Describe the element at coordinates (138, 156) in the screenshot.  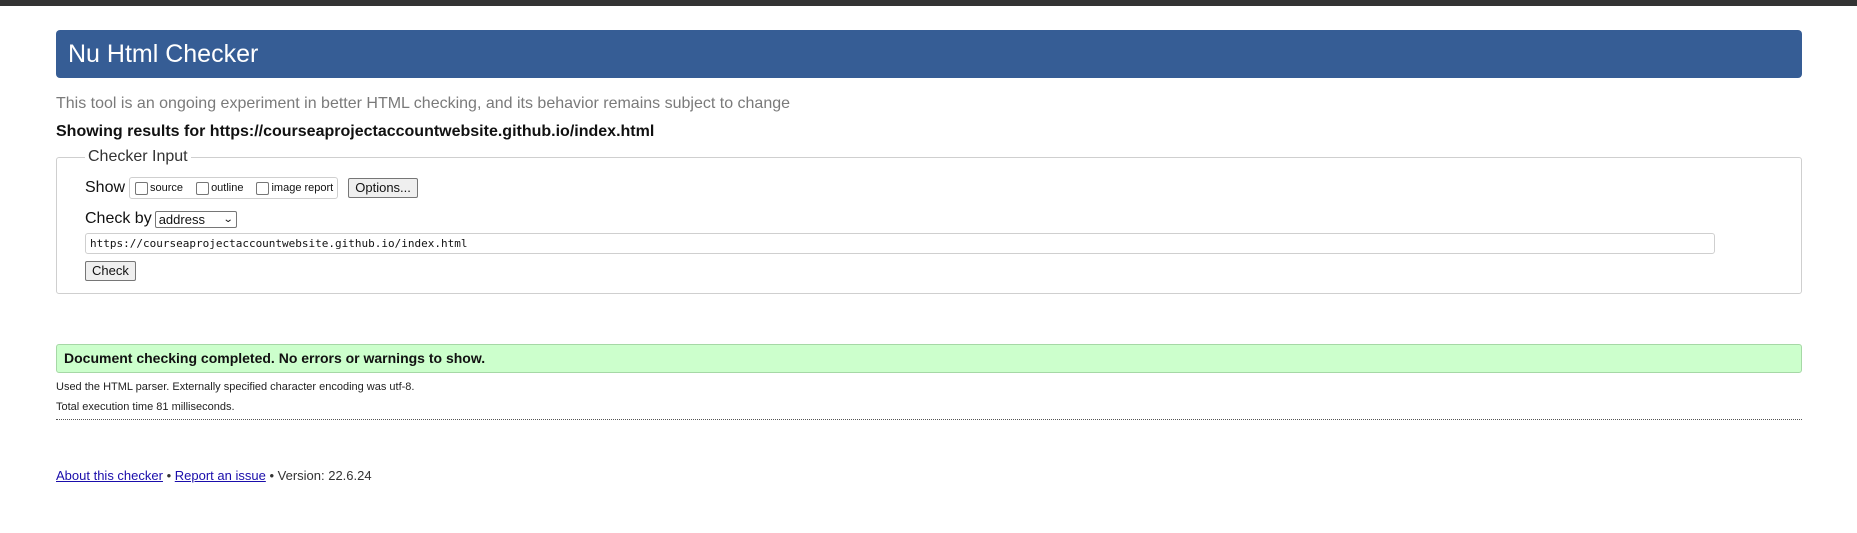
I see `checker-input-legend: Checker Input` at that location.